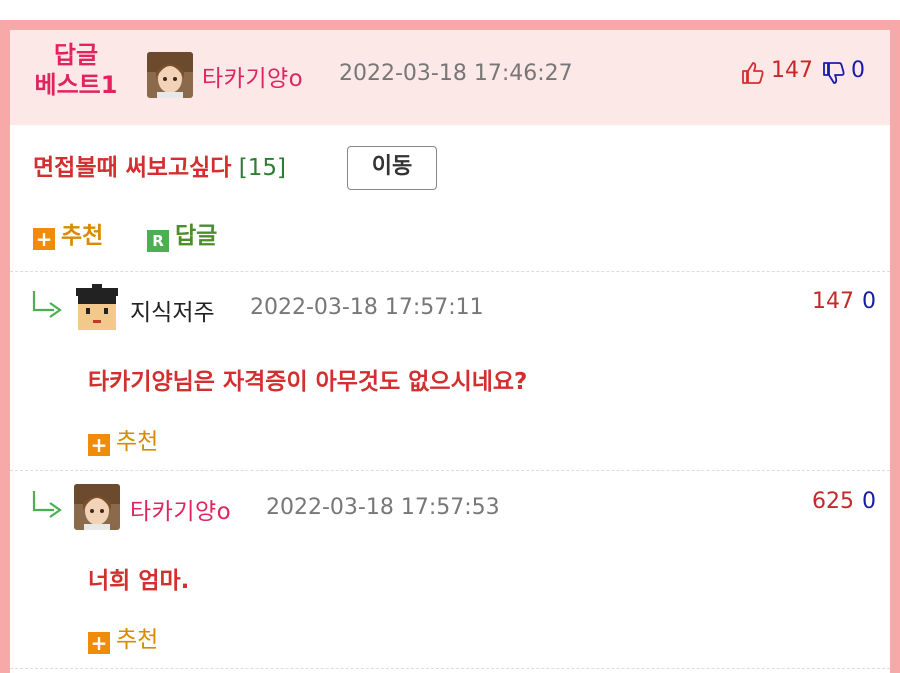 This screenshot has height=673, width=900. What do you see at coordinates (308, 382) in the screenshot?
I see `reply-text: 타카기양님은 자격증이 아무것도 없으시네요?` at bounding box center [308, 382].